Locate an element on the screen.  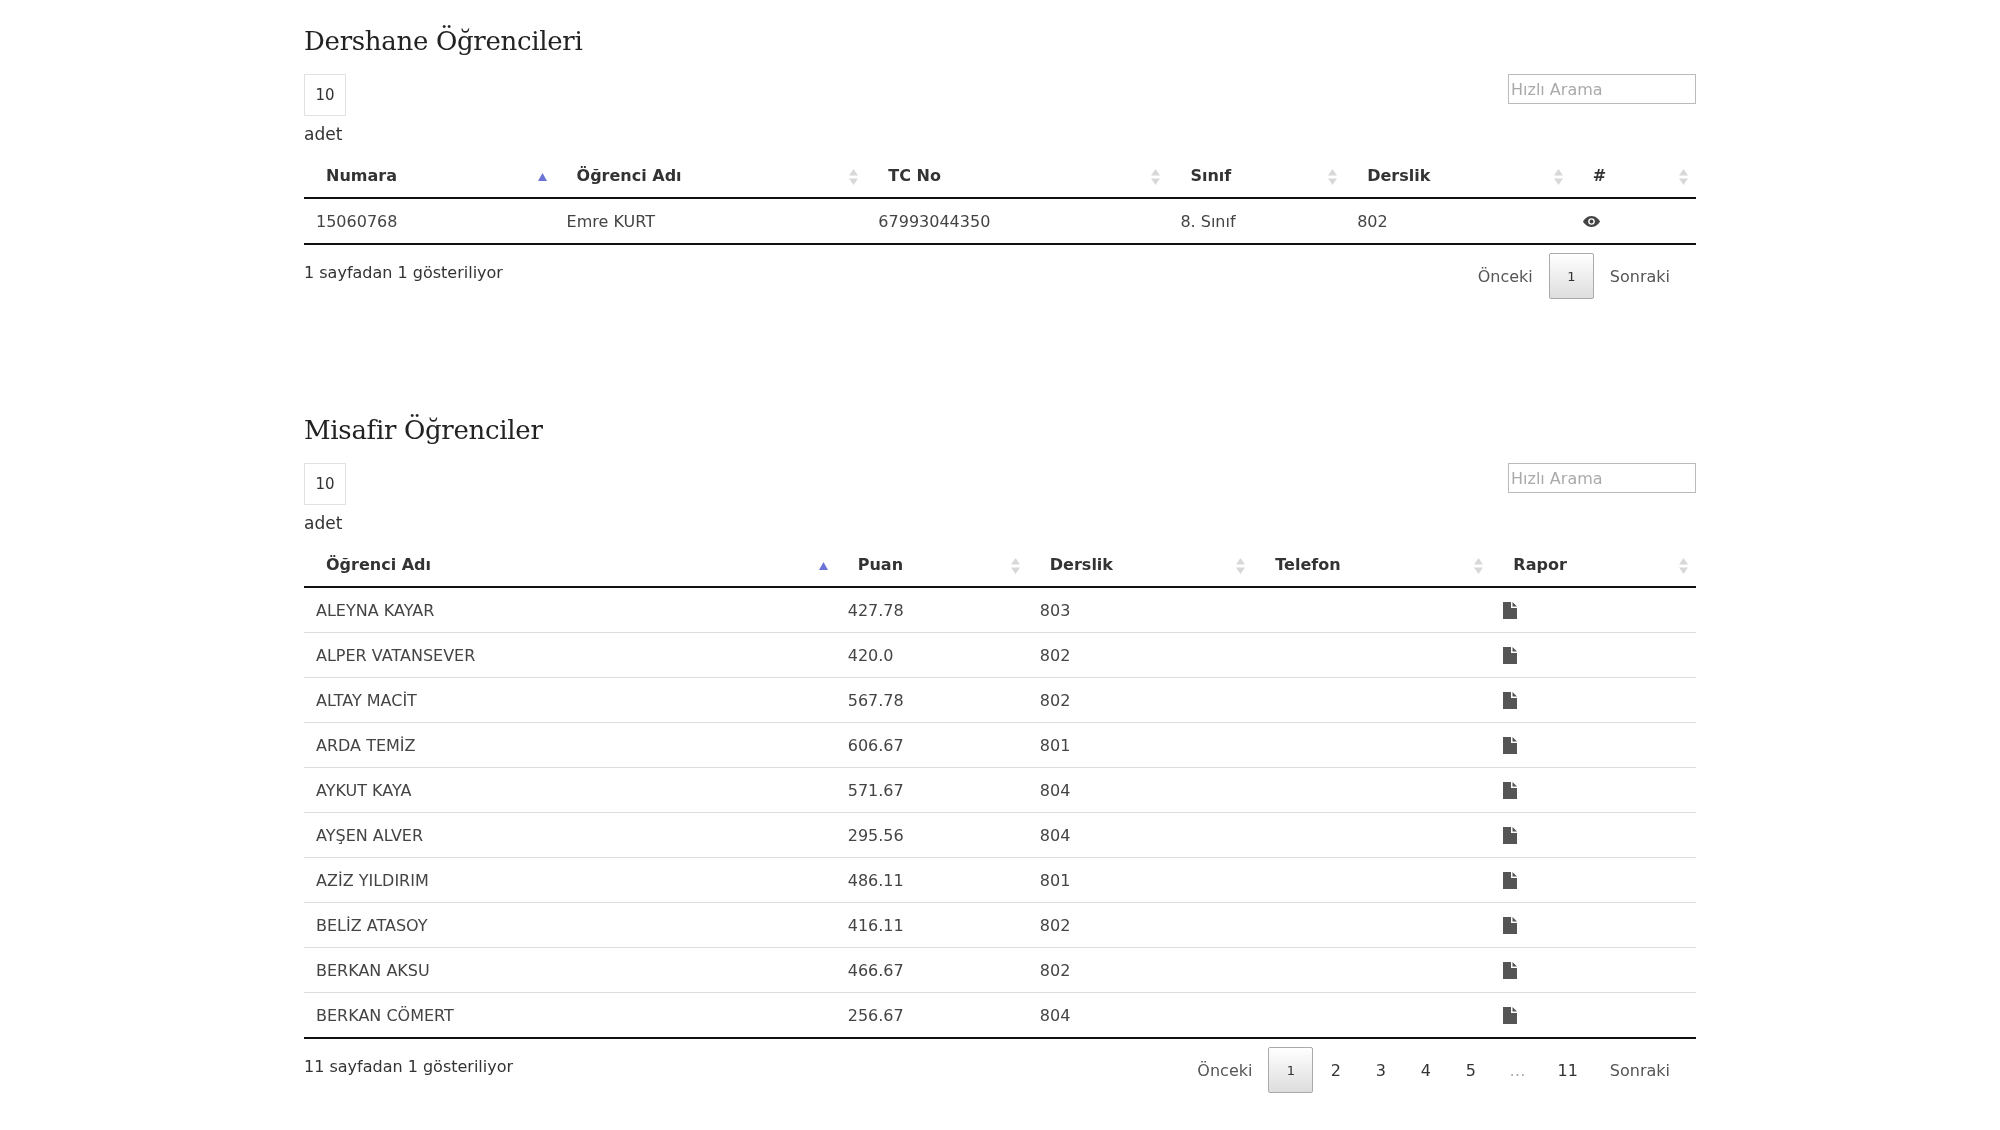
page-button: 3 is located at coordinates (1381, 1070).